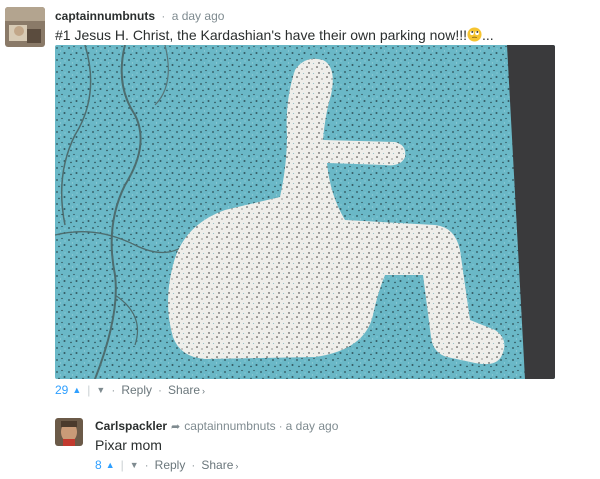 The image size is (600, 479). Describe the element at coordinates (105, 16) in the screenshot. I see `comment-author: captainnumbnuts` at that location.